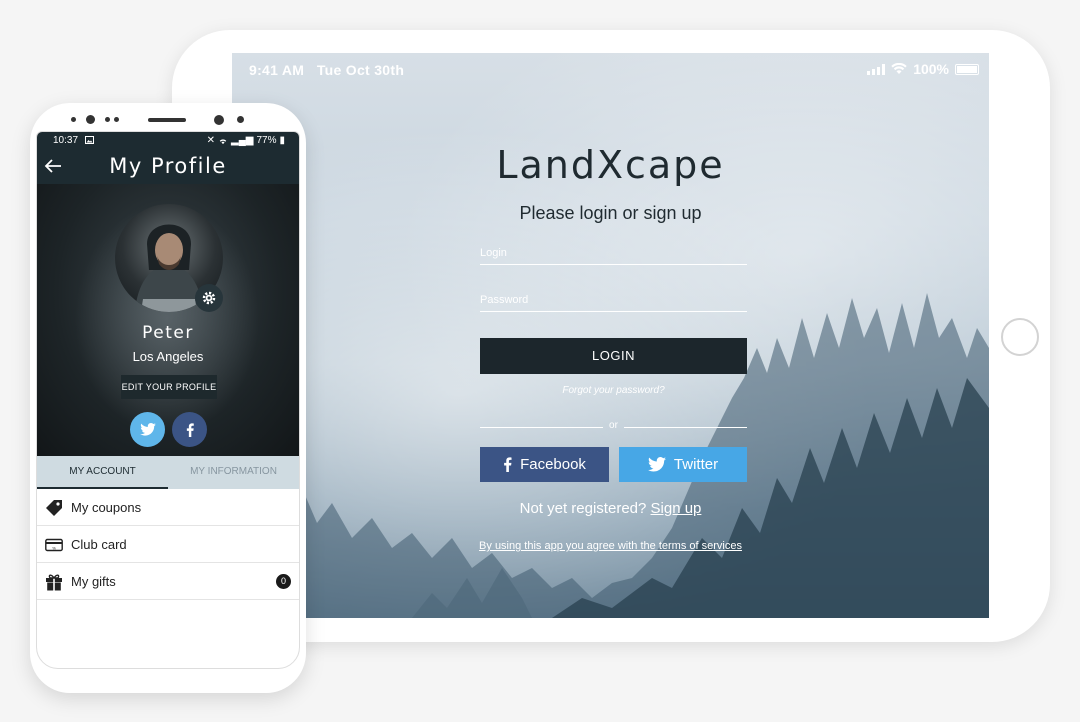  What do you see at coordinates (931, 69) in the screenshot?
I see `battery-percent: 100%` at bounding box center [931, 69].